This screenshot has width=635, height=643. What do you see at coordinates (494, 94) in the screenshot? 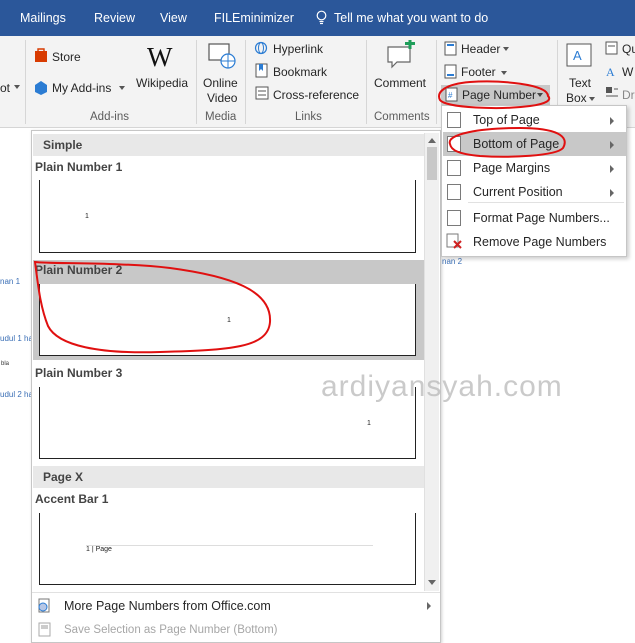
I see `page-number-annotation` at bounding box center [494, 94].